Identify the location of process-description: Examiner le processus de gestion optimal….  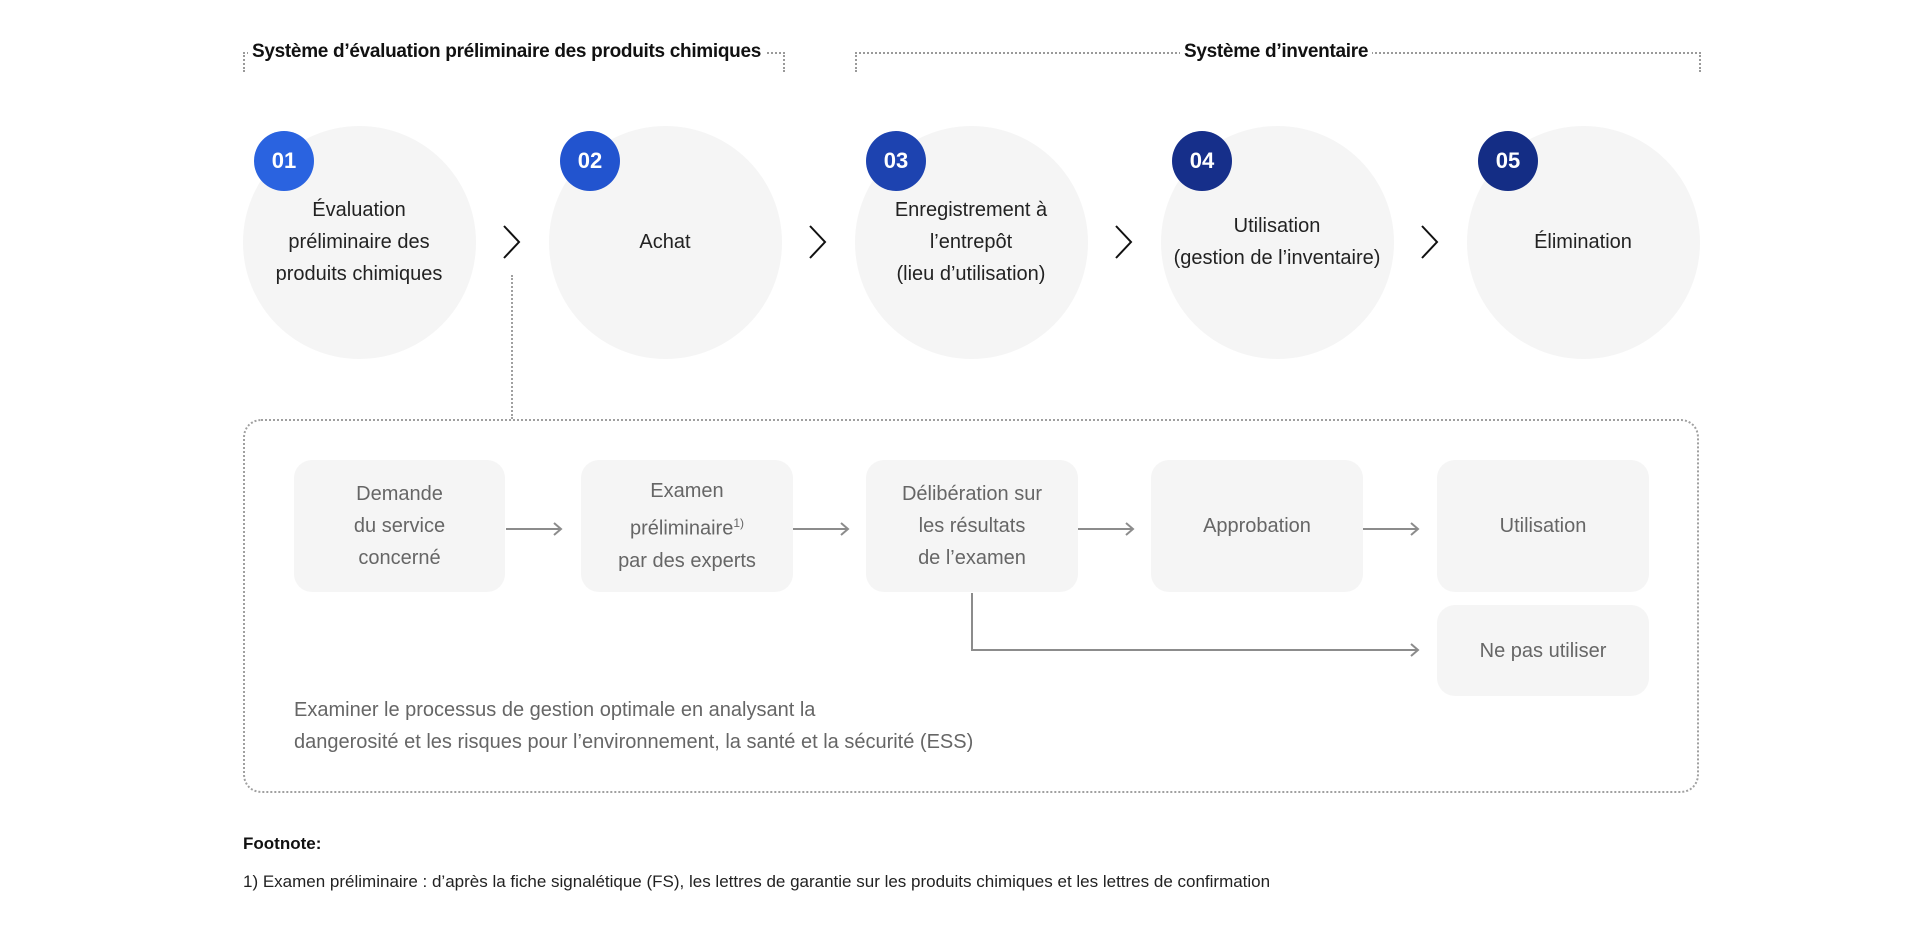
(633, 726).